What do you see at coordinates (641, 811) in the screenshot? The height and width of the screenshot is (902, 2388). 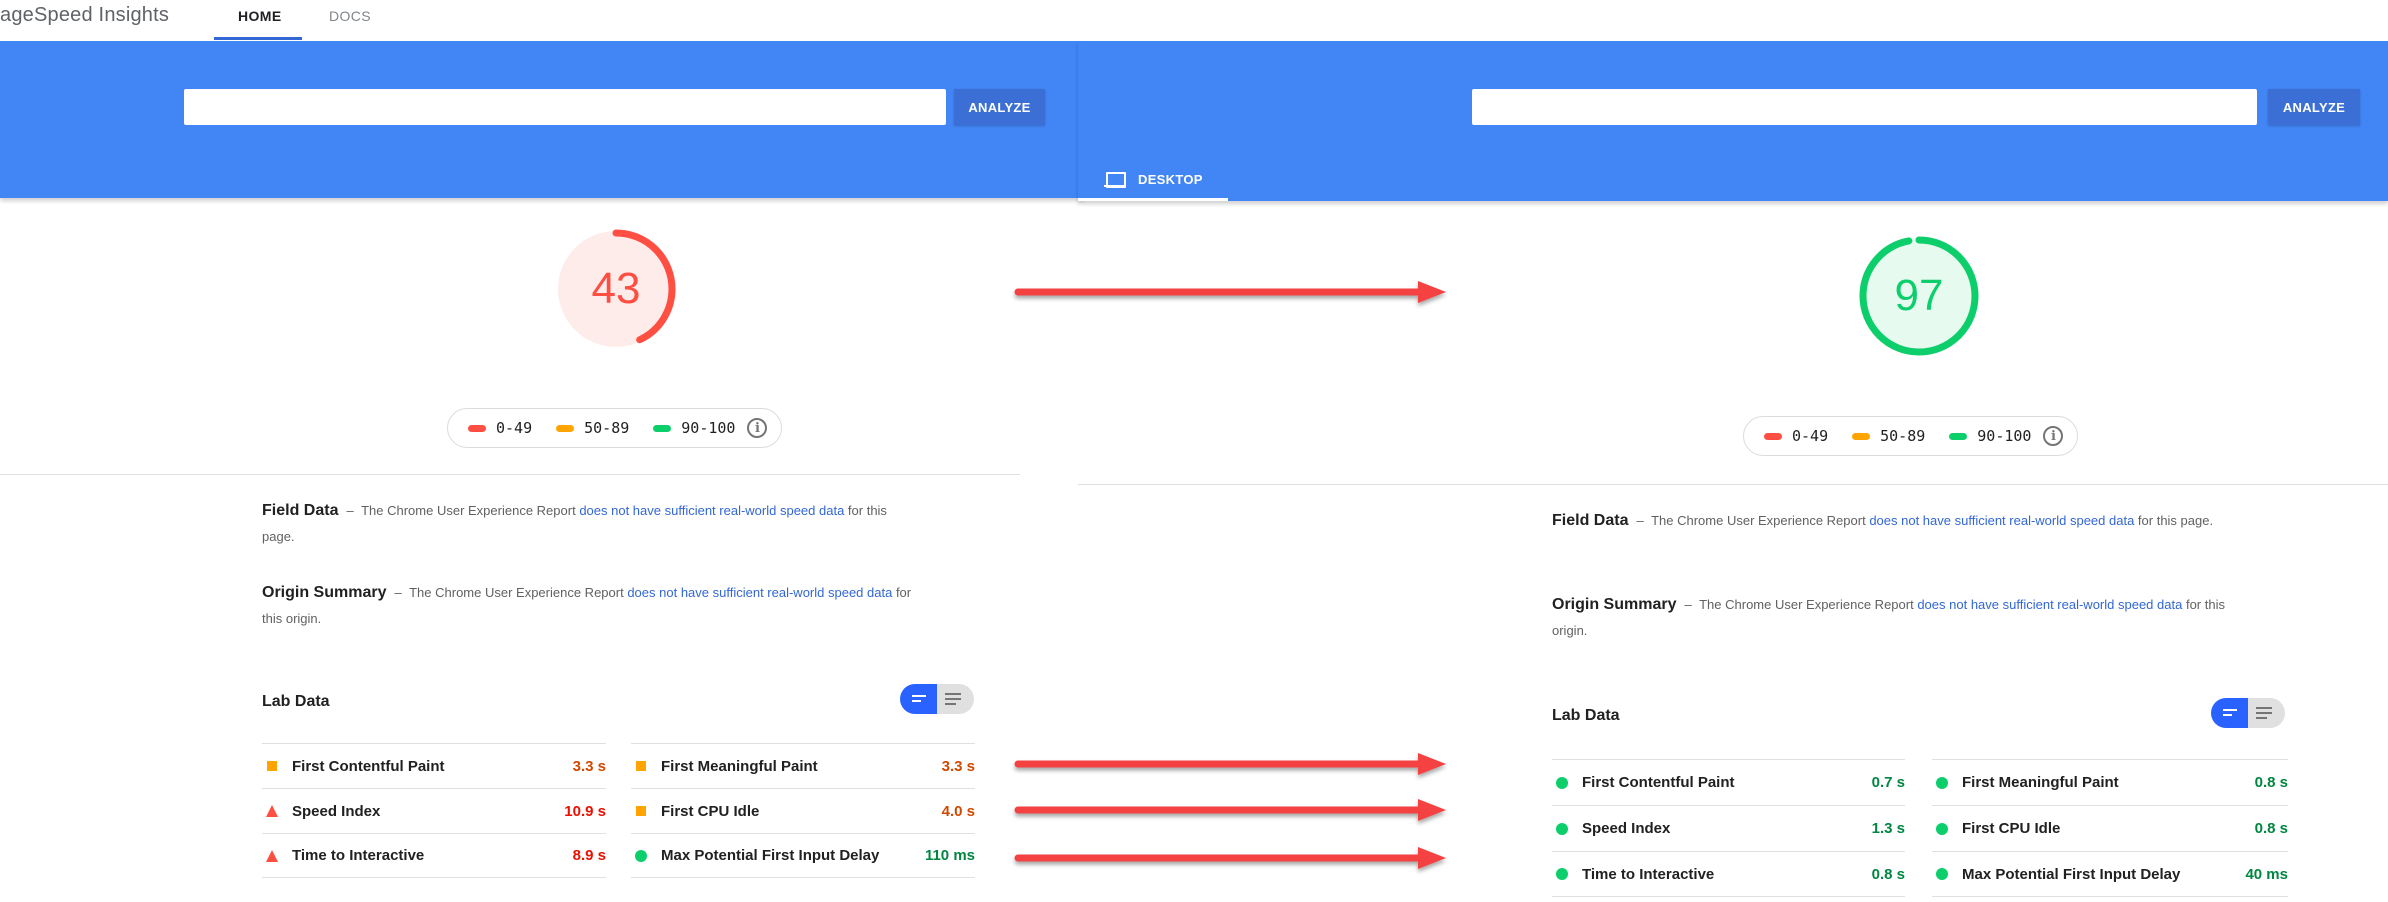 I see `average-square-icon` at bounding box center [641, 811].